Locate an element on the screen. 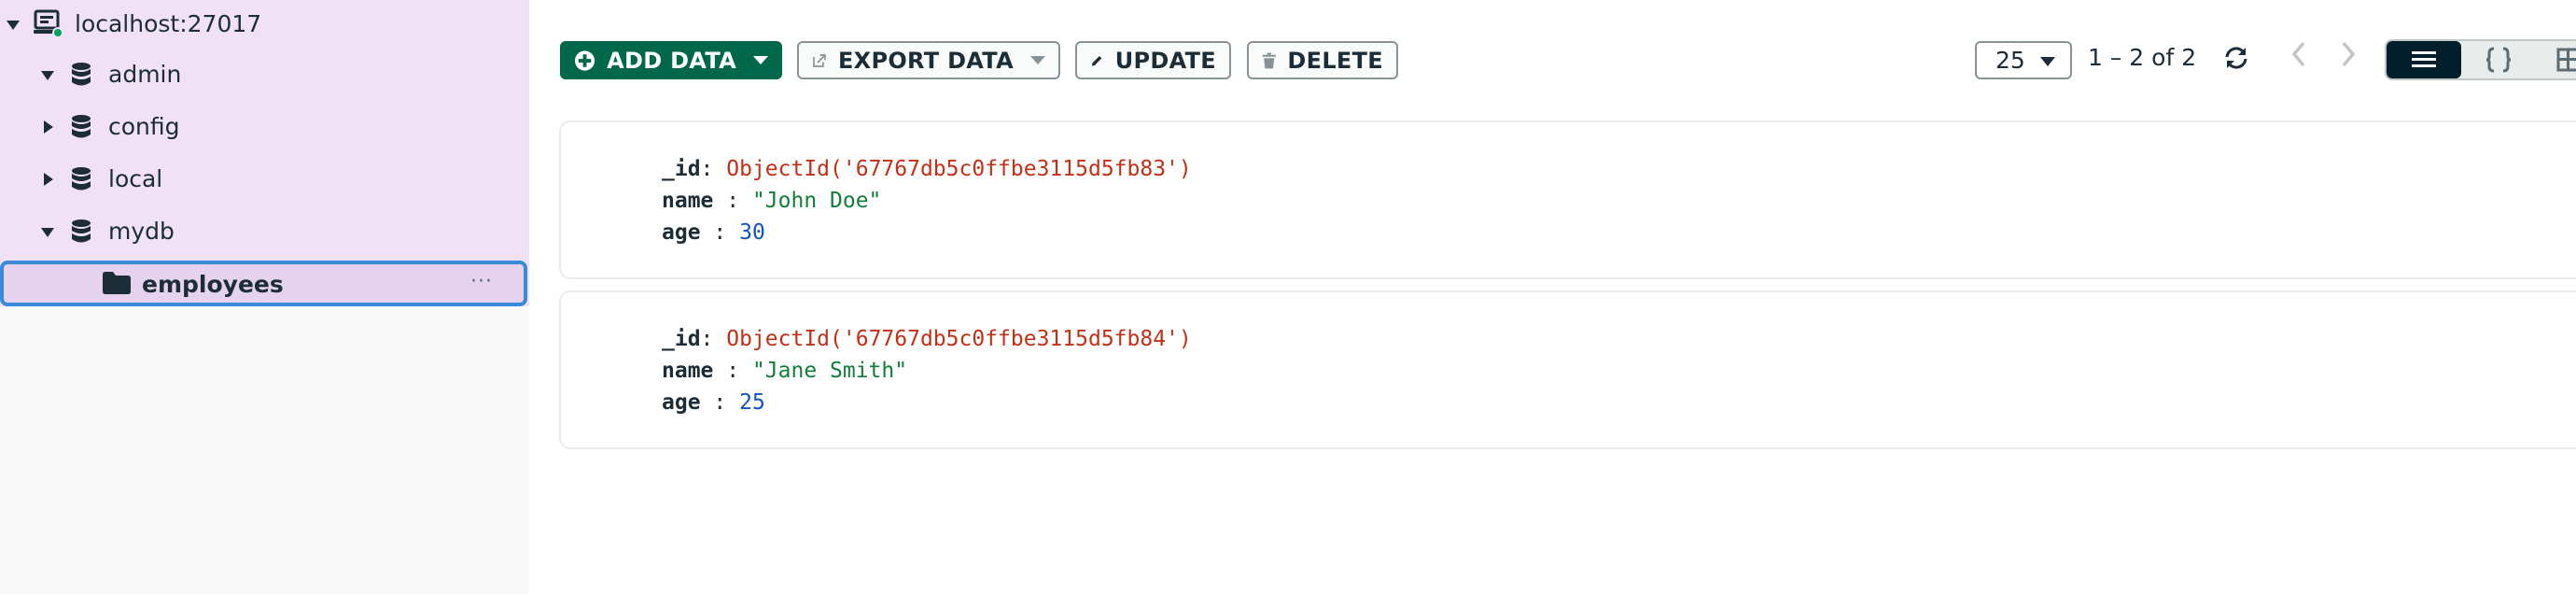 The image size is (2576, 594). trash-icon is located at coordinates (1269, 60).